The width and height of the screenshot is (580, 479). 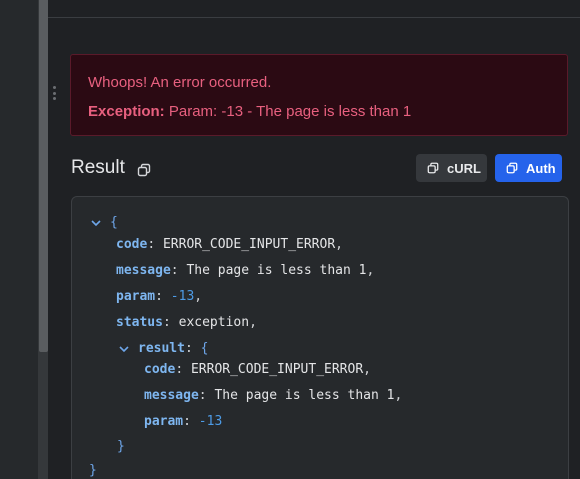 I want to click on json-key: result, so click(x=161, y=348).